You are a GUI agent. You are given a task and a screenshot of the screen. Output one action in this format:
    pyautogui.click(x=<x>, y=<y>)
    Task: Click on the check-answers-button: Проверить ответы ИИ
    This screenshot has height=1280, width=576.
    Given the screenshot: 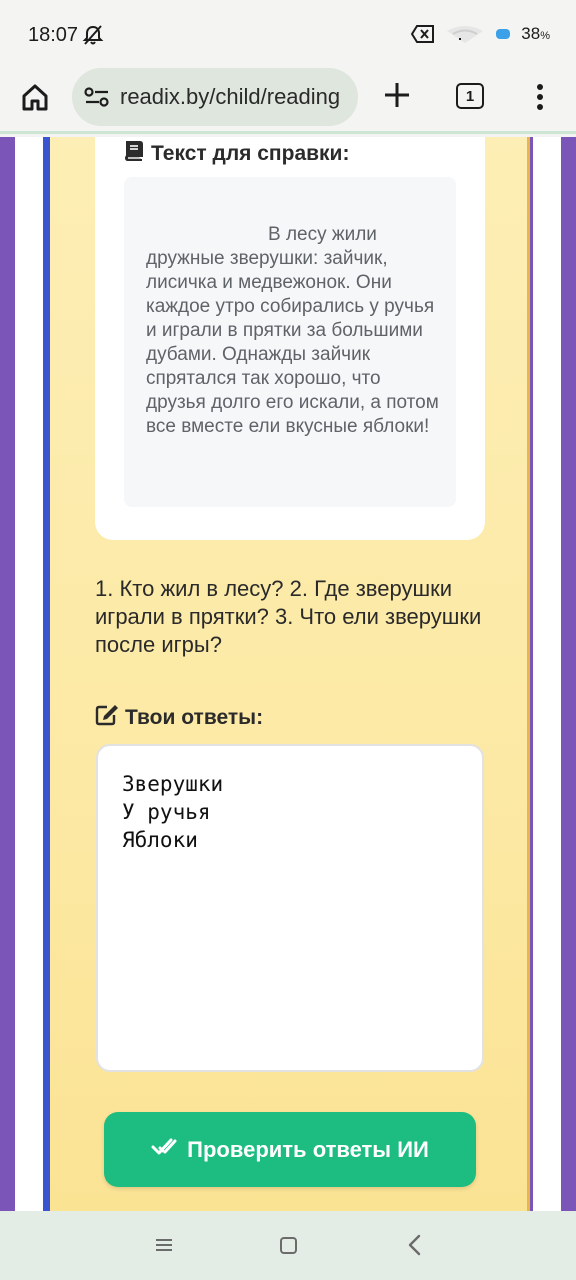 What is the action you would take?
    pyautogui.click(x=290, y=1149)
    